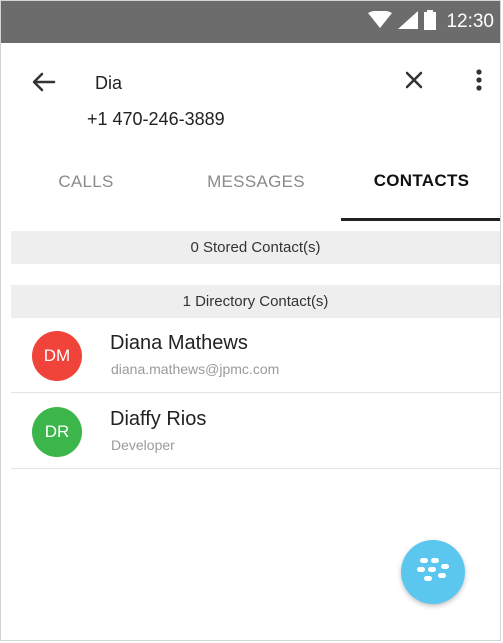 The height and width of the screenshot is (643, 503). Describe the element at coordinates (156, 119) in the screenshot. I see `phone-number: +1 470-246-3889` at that location.